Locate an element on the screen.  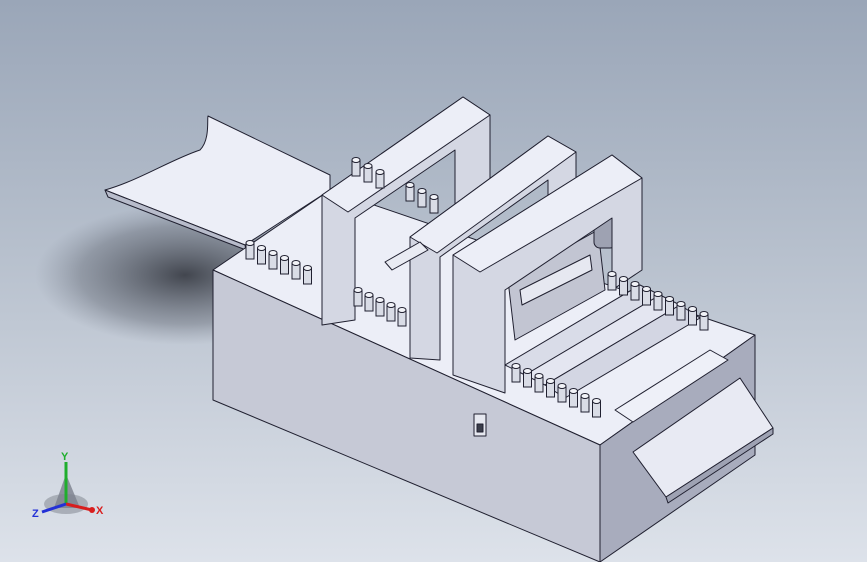
z-axis-label: Z is located at coordinates (35, 514).